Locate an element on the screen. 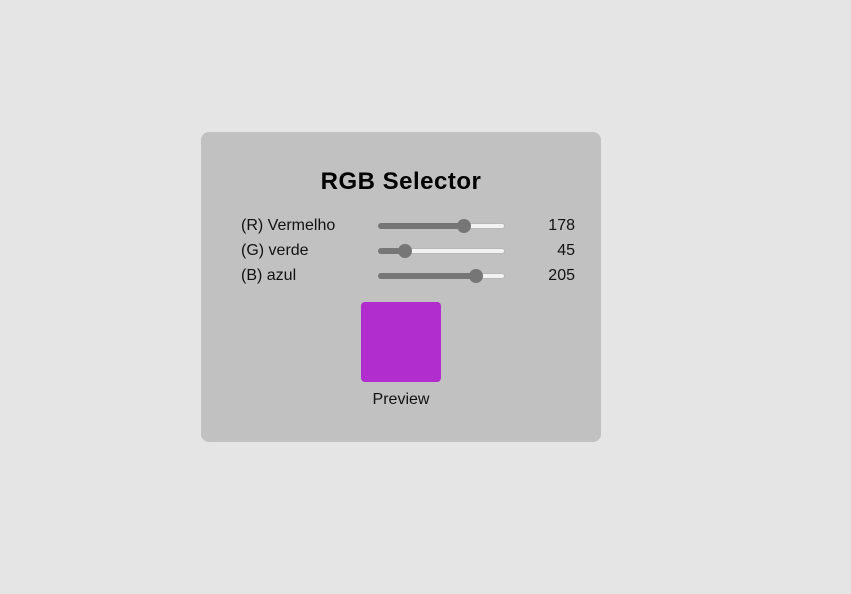 This screenshot has height=594, width=851. color-preview-swatch is located at coordinates (401, 342).